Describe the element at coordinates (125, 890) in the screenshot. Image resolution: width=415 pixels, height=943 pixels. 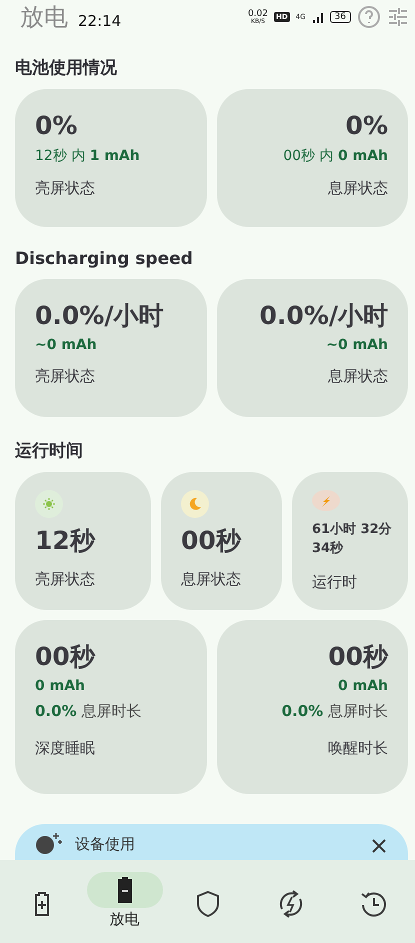
I see `battery-icon` at that location.